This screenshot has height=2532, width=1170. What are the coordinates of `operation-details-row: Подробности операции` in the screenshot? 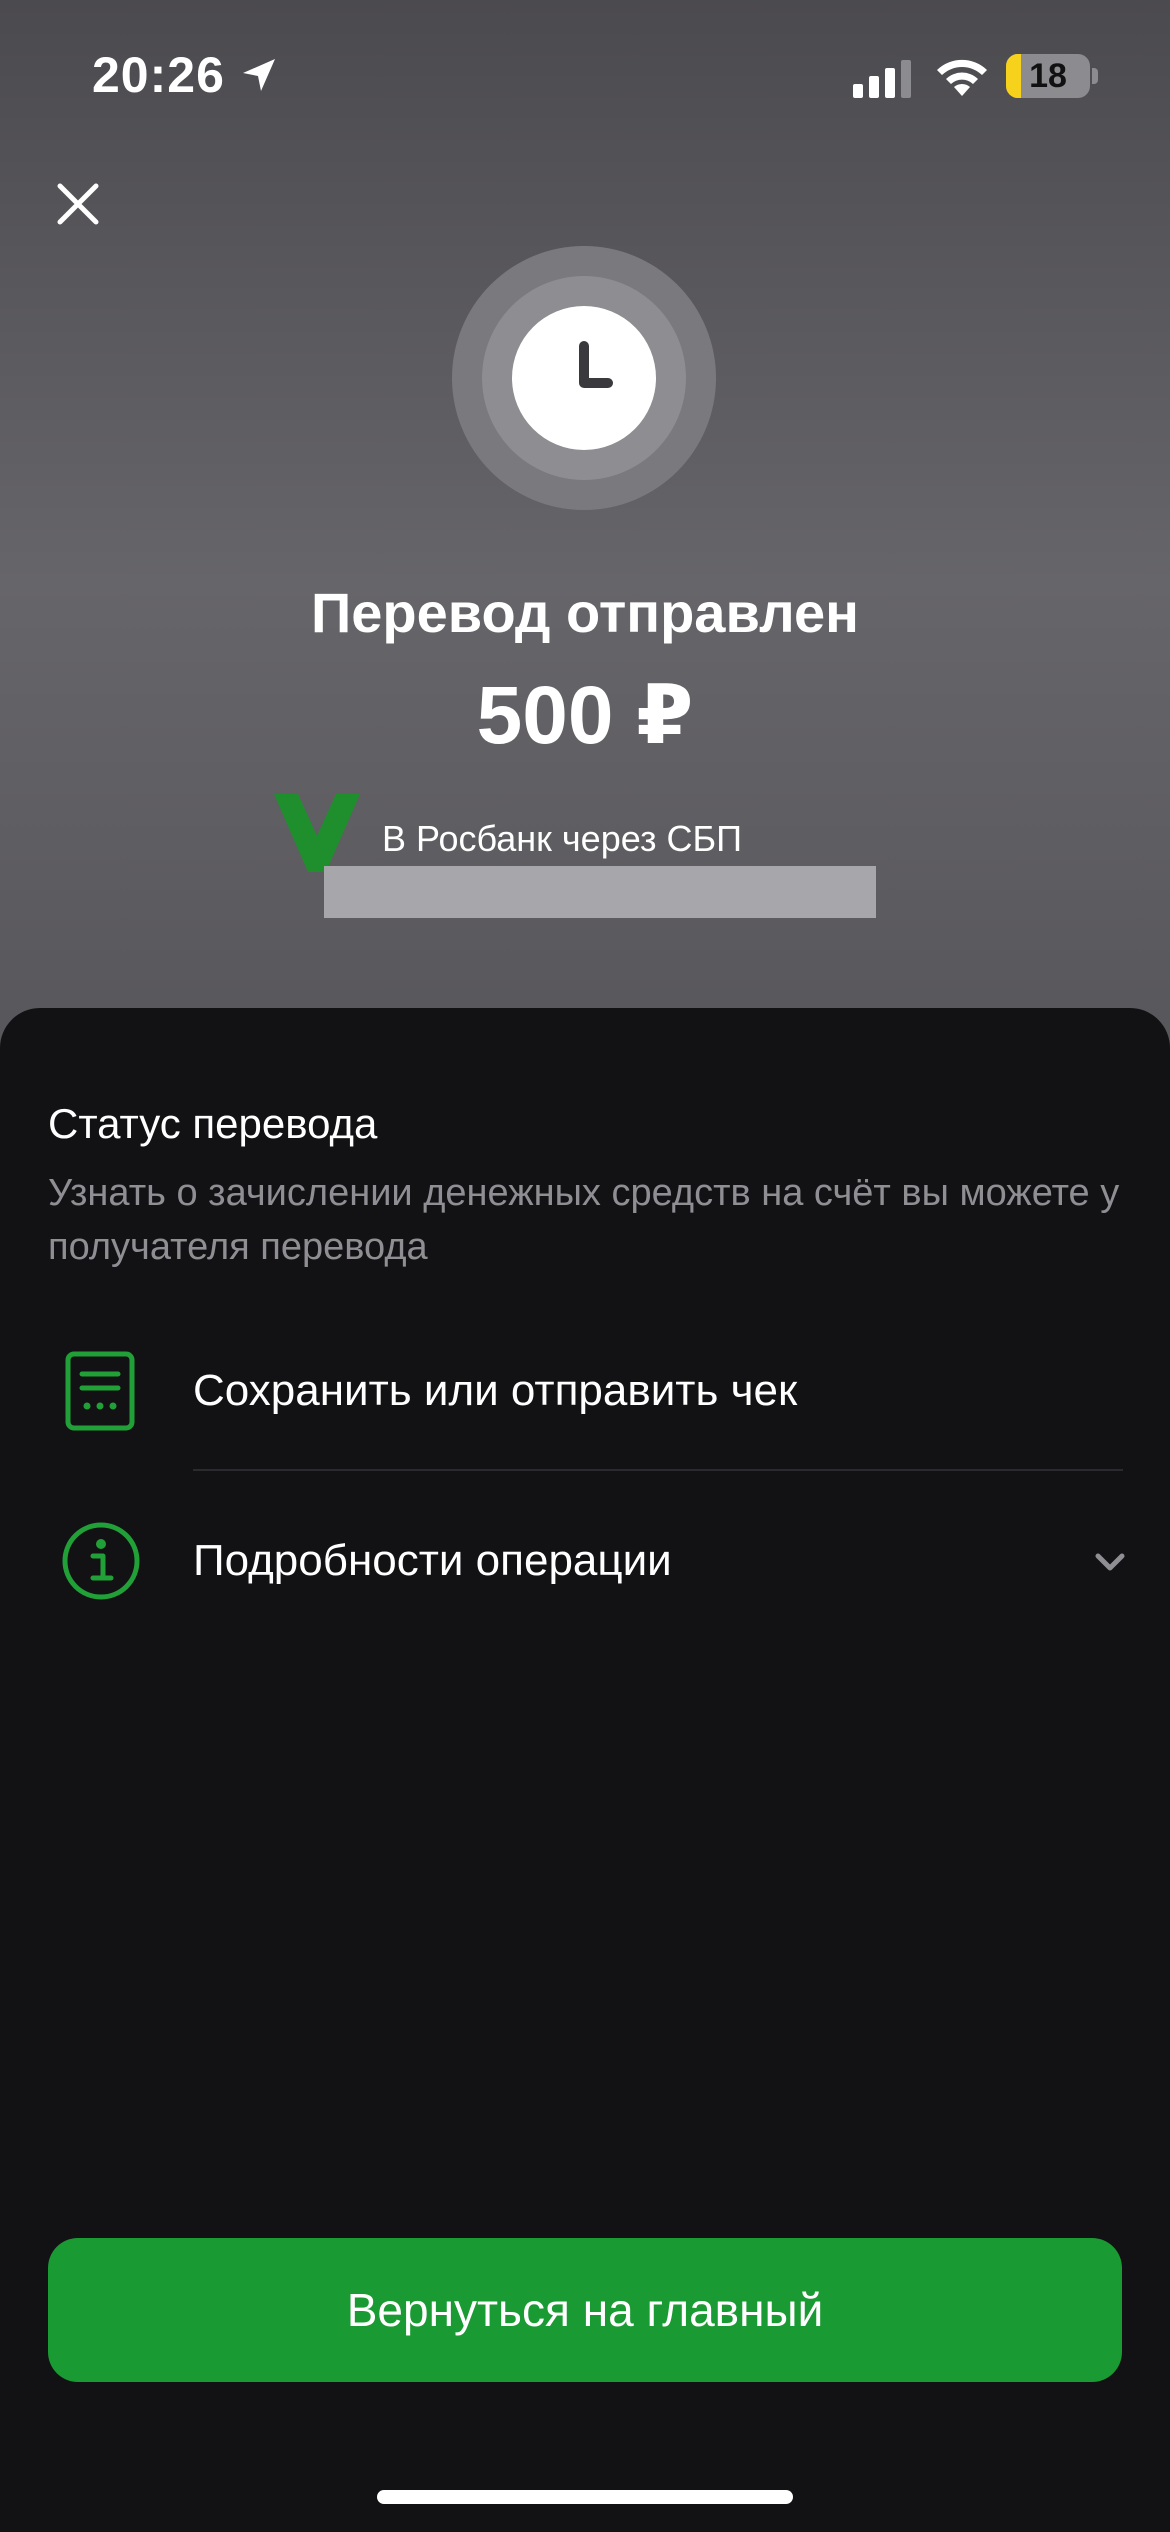 It's located at (585, 1559).